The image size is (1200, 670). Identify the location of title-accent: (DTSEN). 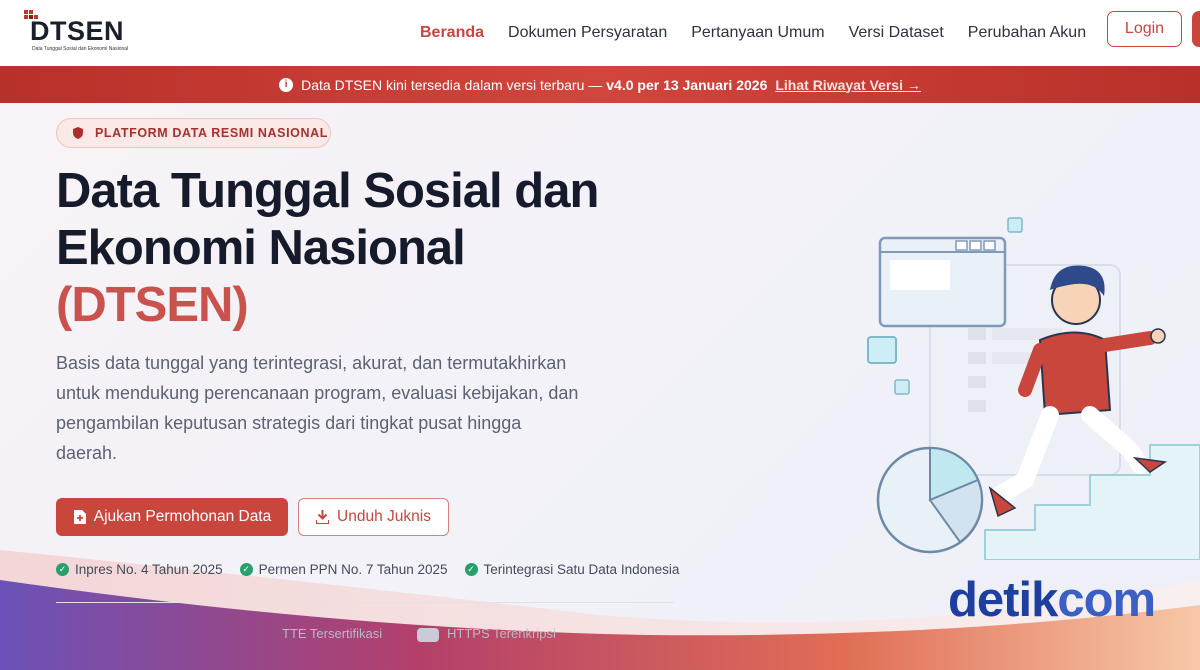
(152, 305).